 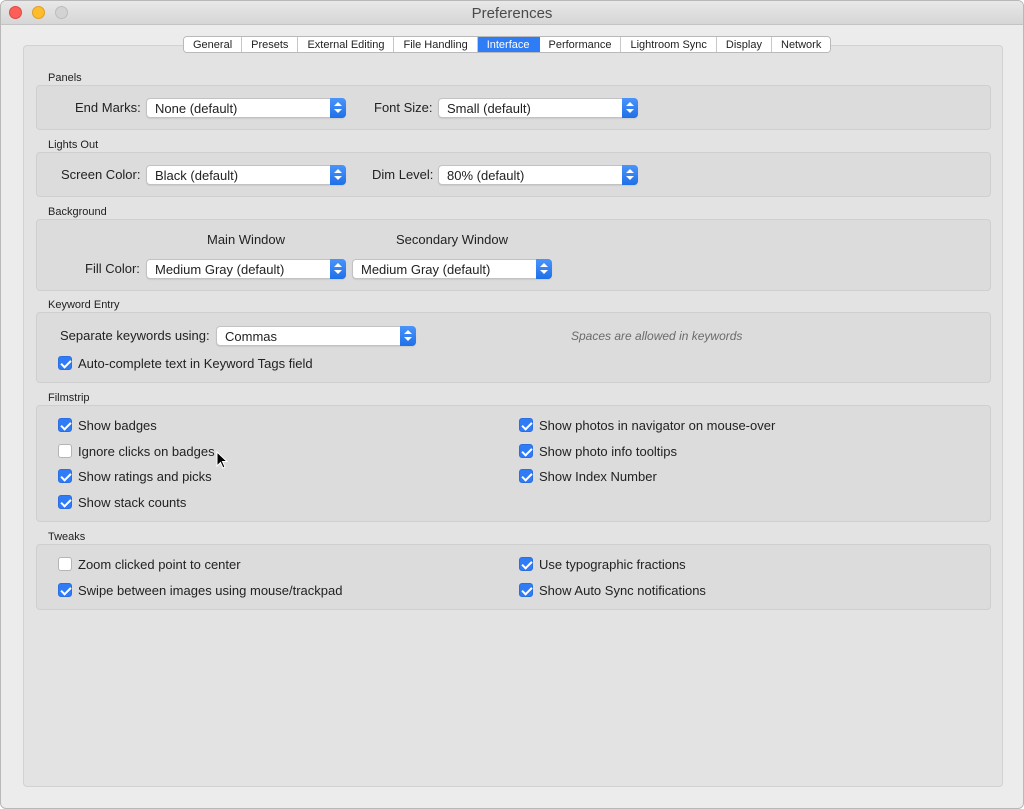 What do you see at coordinates (65, 78) in the screenshot?
I see `panels-section-title: Panels` at bounding box center [65, 78].